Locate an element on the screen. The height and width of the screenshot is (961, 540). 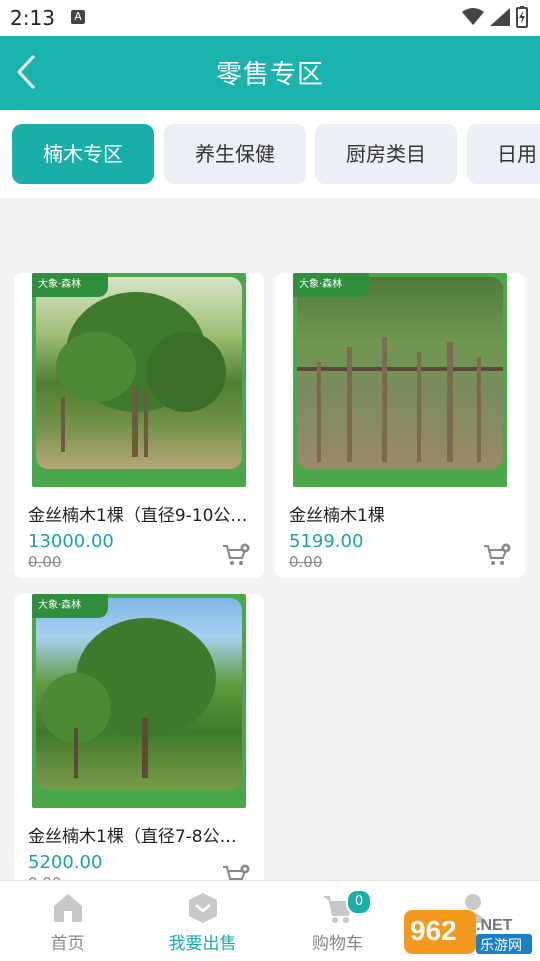
sell-icon is located at coordinates (202, 908).